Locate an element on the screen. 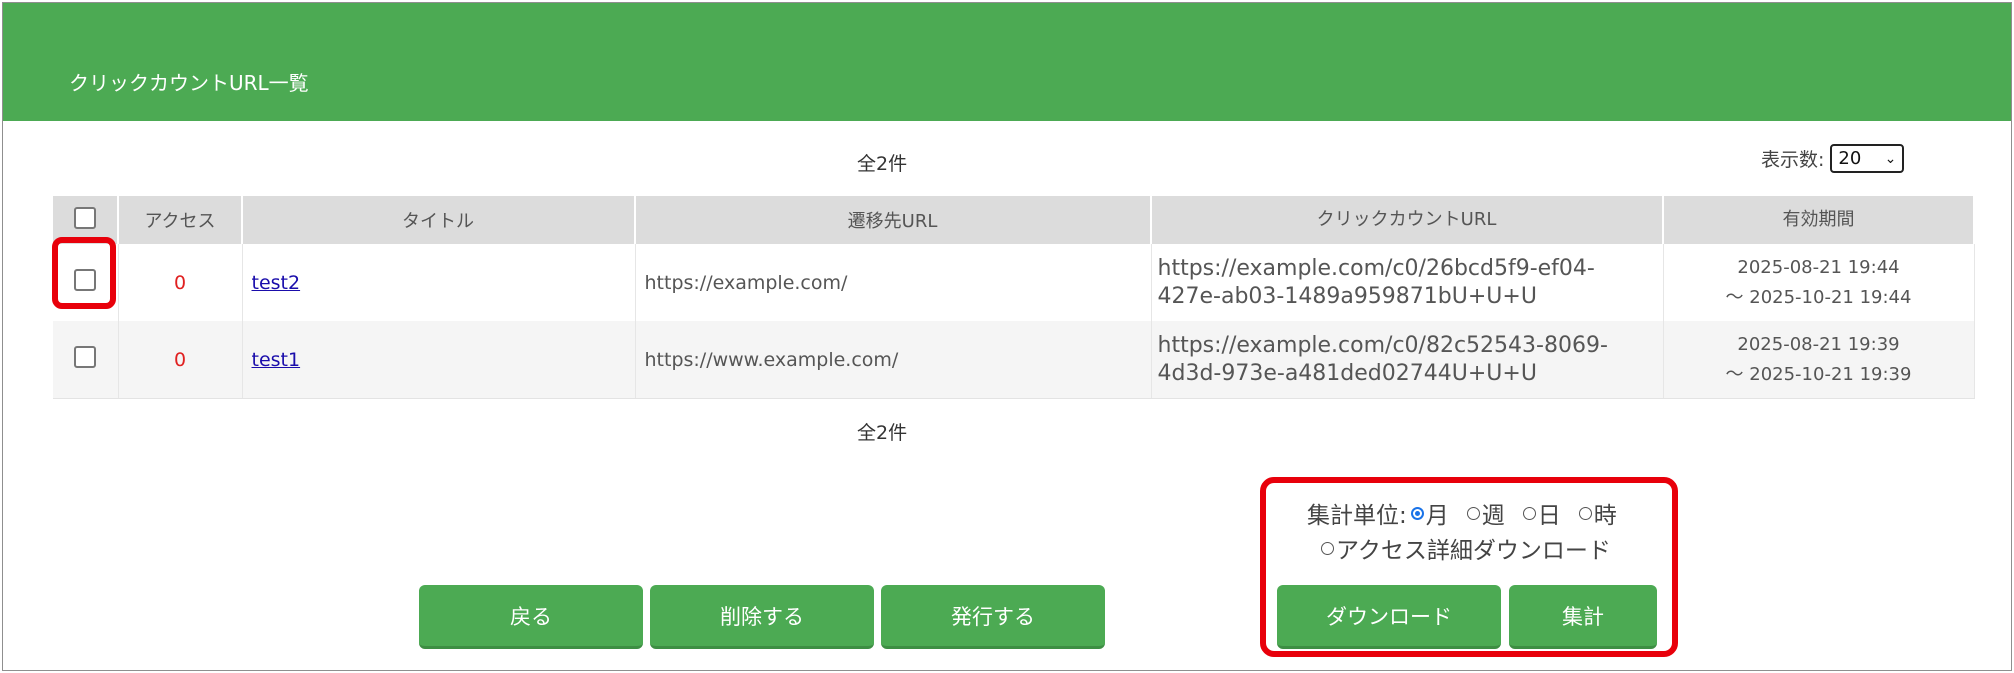  title-link: test2 is located at coordinates (276, 283).